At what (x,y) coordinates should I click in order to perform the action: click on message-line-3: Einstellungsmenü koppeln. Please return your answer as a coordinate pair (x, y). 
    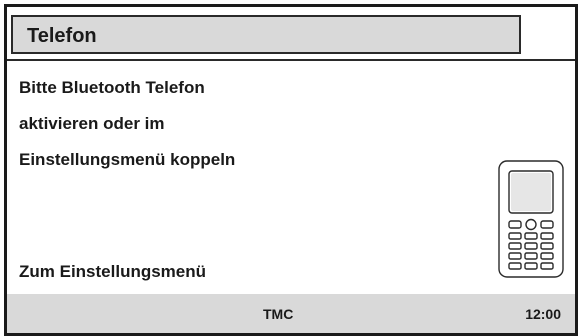
    Looking at the image, I should click on (127, 159).